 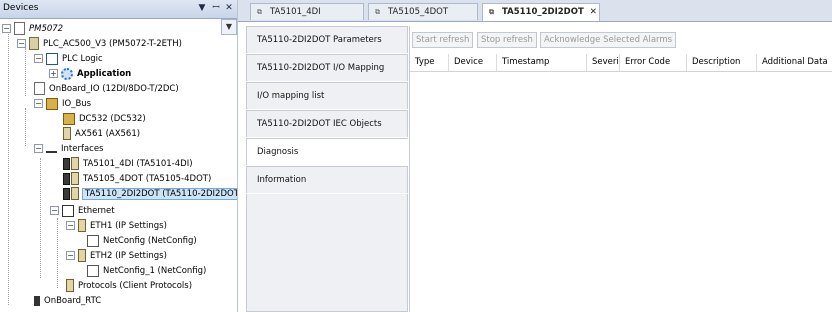 I want to click on tree-item-label: PM5072, so click(x=46, y=29).